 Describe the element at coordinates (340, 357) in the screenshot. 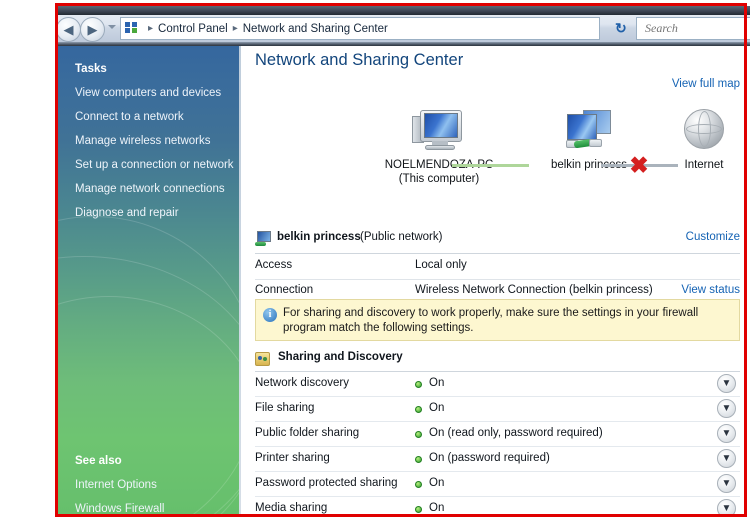

I see `sharing-and-discovery-title: Sharing and Discovery` at that location.